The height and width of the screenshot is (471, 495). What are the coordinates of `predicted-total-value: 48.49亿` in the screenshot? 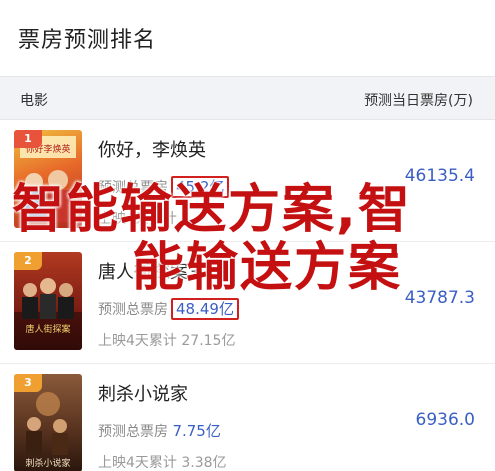 It's located at (205, 309).